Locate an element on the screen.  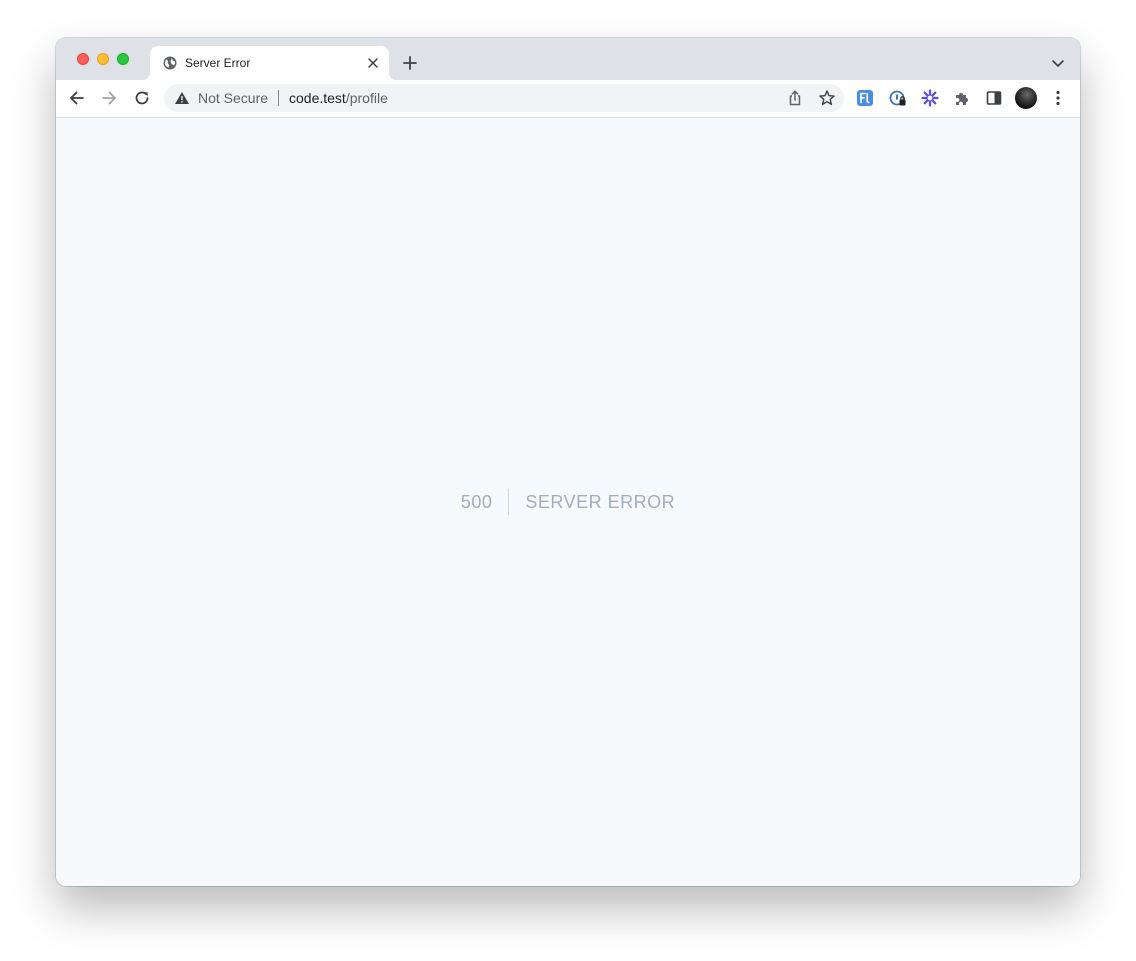
bookmark-star-icon is located at coordinates (827, 98).